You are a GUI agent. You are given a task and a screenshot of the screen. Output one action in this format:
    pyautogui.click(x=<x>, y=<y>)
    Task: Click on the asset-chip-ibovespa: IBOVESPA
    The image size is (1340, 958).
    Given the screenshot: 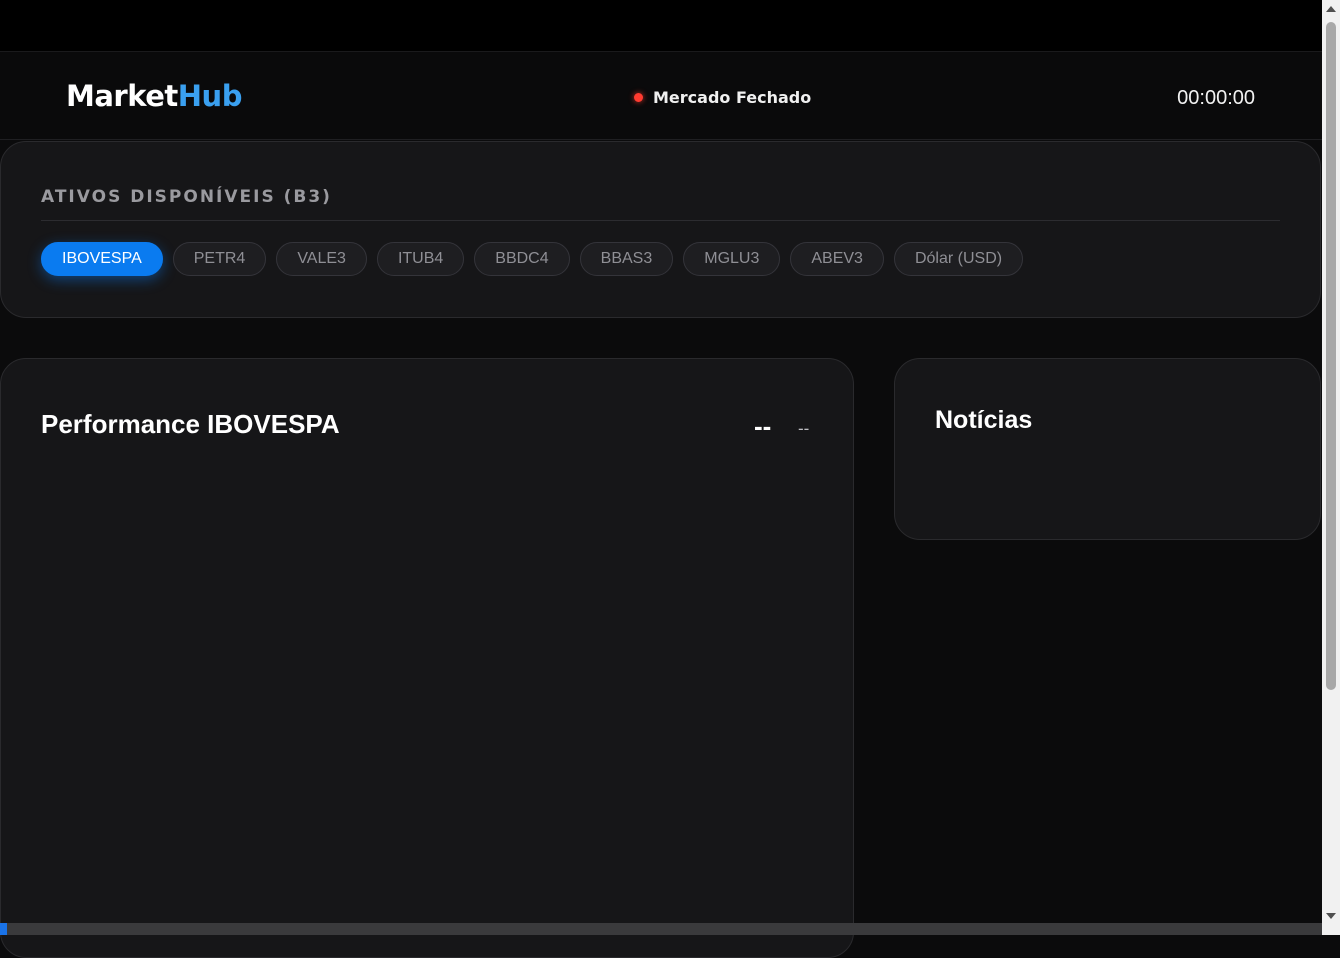 What is the action you would take?
    pyautogui.click(x=102, y=259)
    